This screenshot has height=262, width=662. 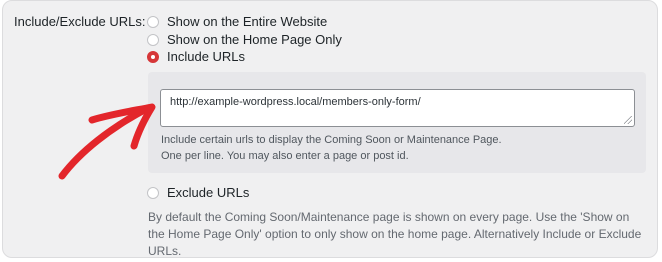 I want to click on radio-entire-website, so click(x=153, y=21).